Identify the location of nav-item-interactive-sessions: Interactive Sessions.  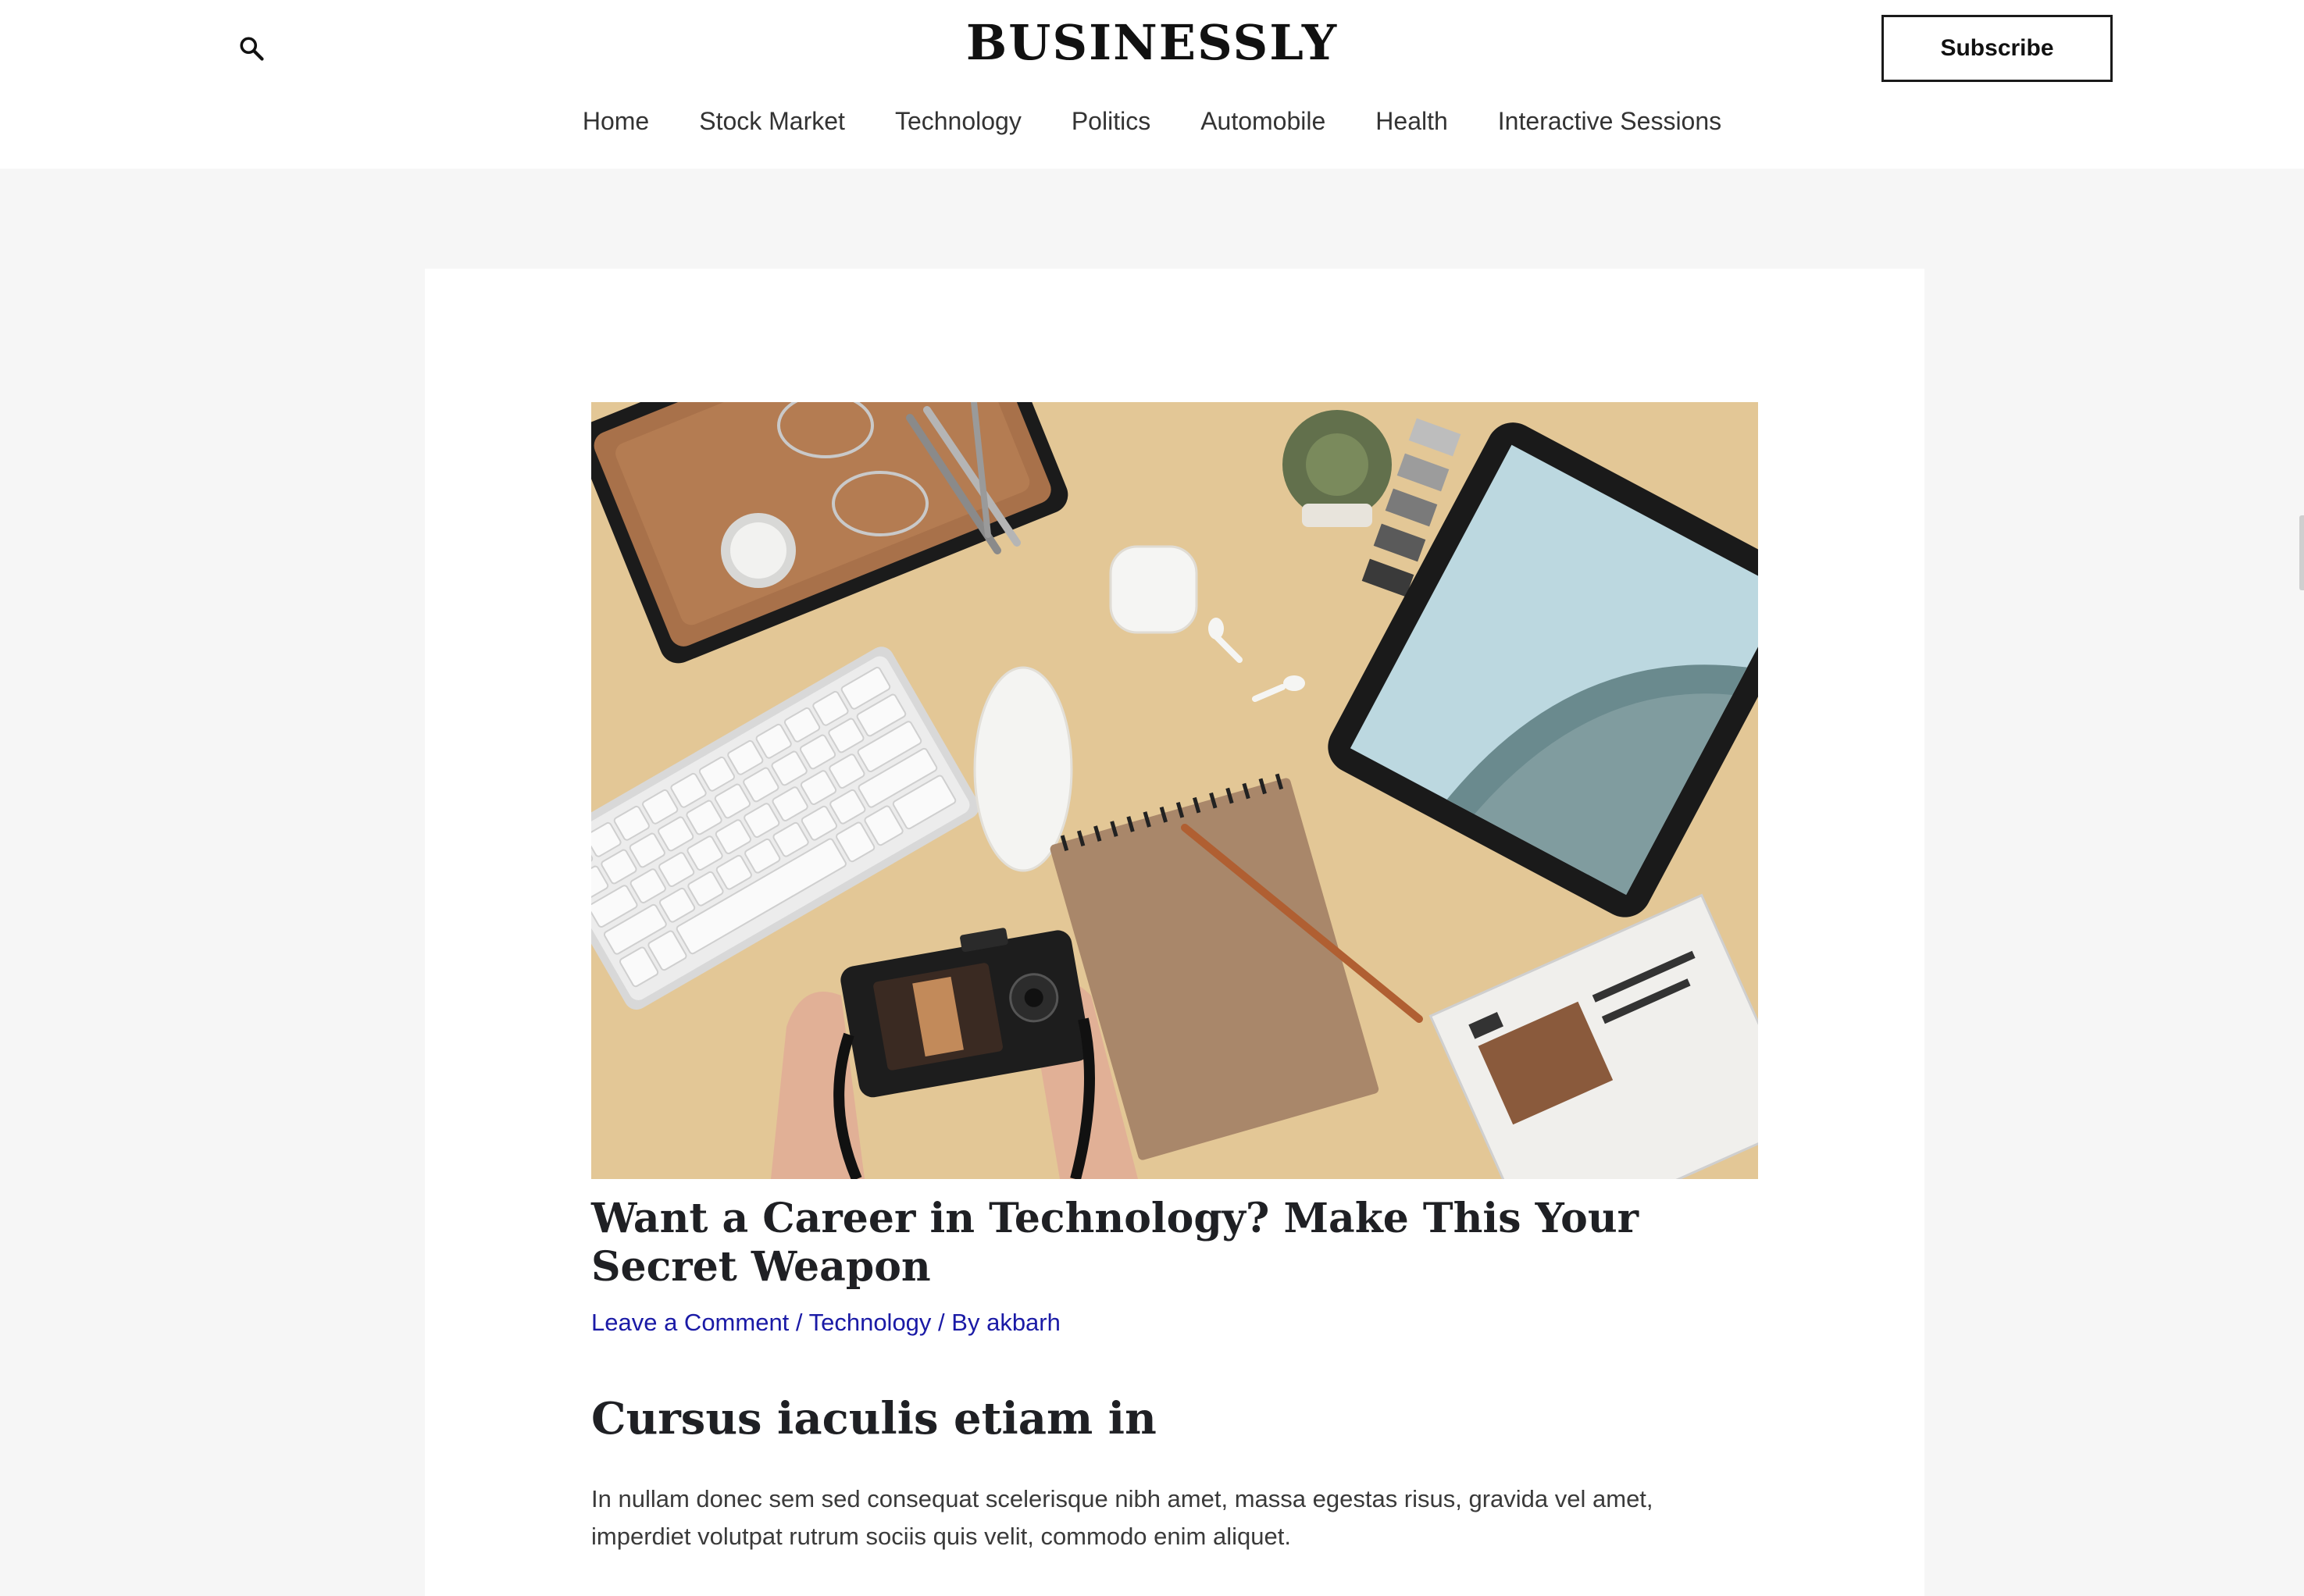
(1610, 121).